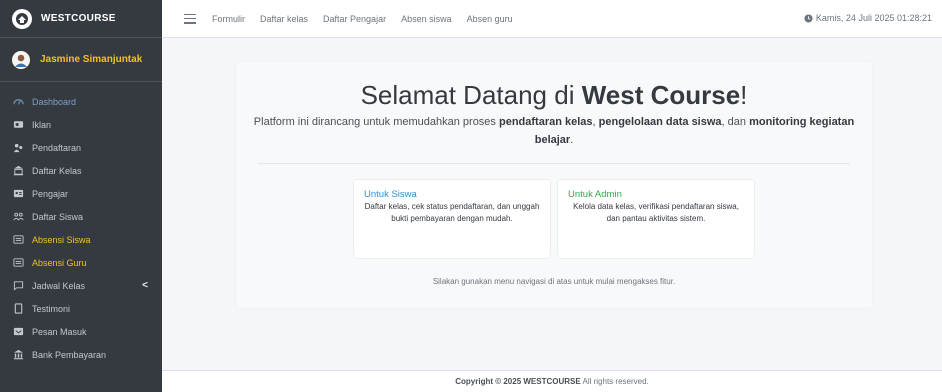  I want to click on divider, so click(554, 163).